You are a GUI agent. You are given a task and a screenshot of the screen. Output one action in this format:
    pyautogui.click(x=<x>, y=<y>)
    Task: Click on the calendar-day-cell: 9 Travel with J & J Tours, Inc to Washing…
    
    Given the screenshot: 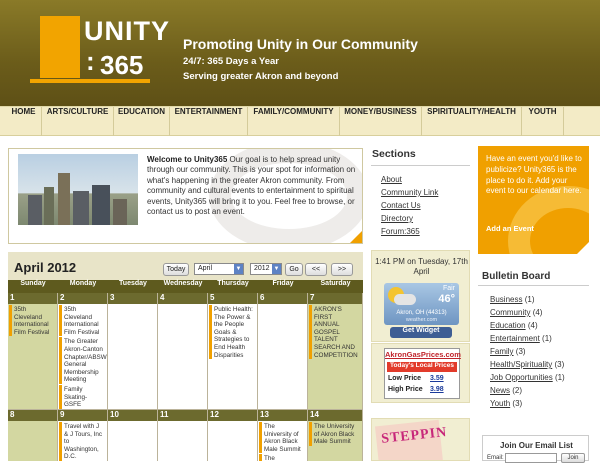 What is the action you would take?
    pyautogui.click(x=83, y=435)
    